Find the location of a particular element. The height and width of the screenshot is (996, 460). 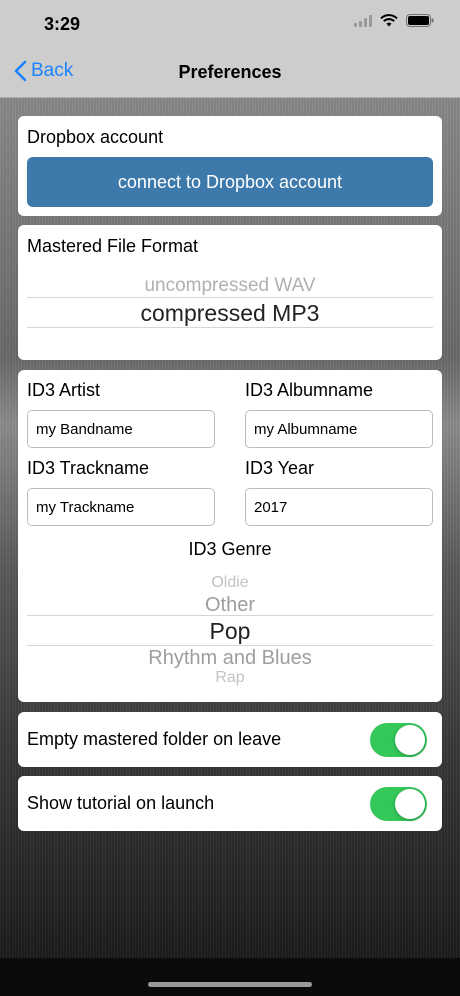

format-label: Mastered File Format is located at coordinates (113, 246).